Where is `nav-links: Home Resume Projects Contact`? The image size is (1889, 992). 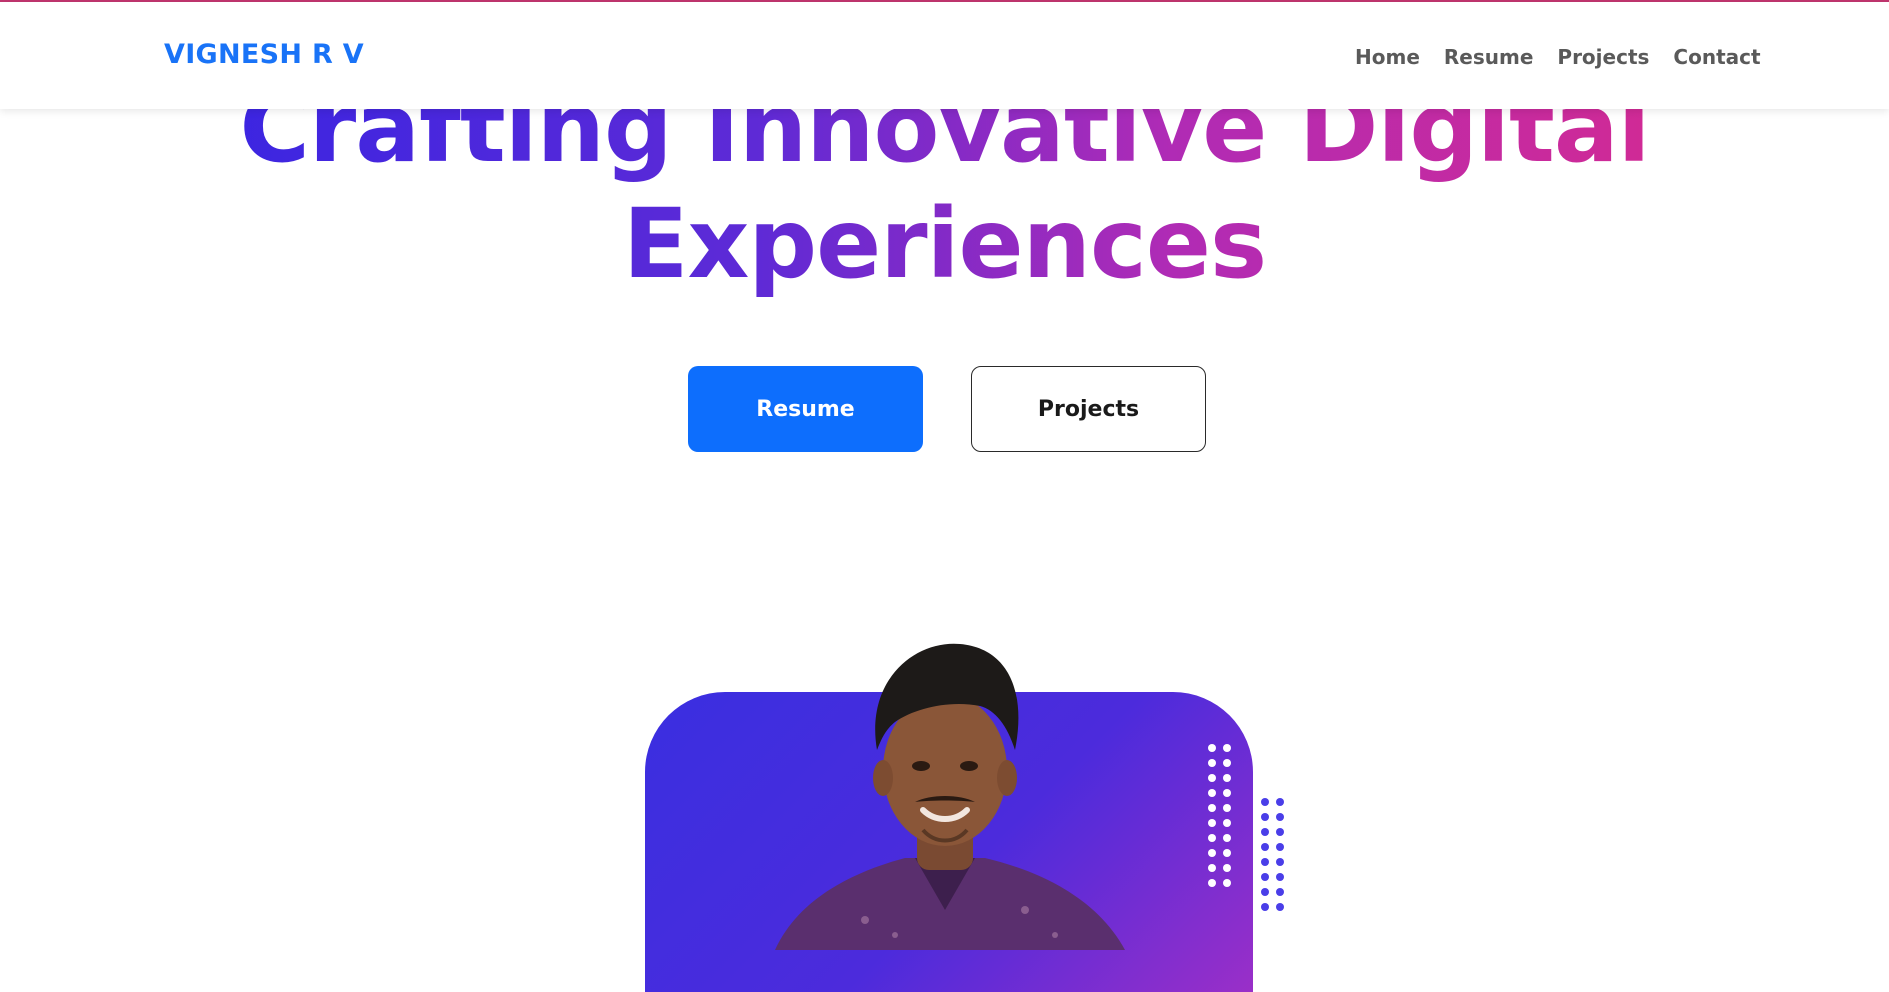
nav-links: Home Resume Projects Contact is located at coordinates (1570, 57).